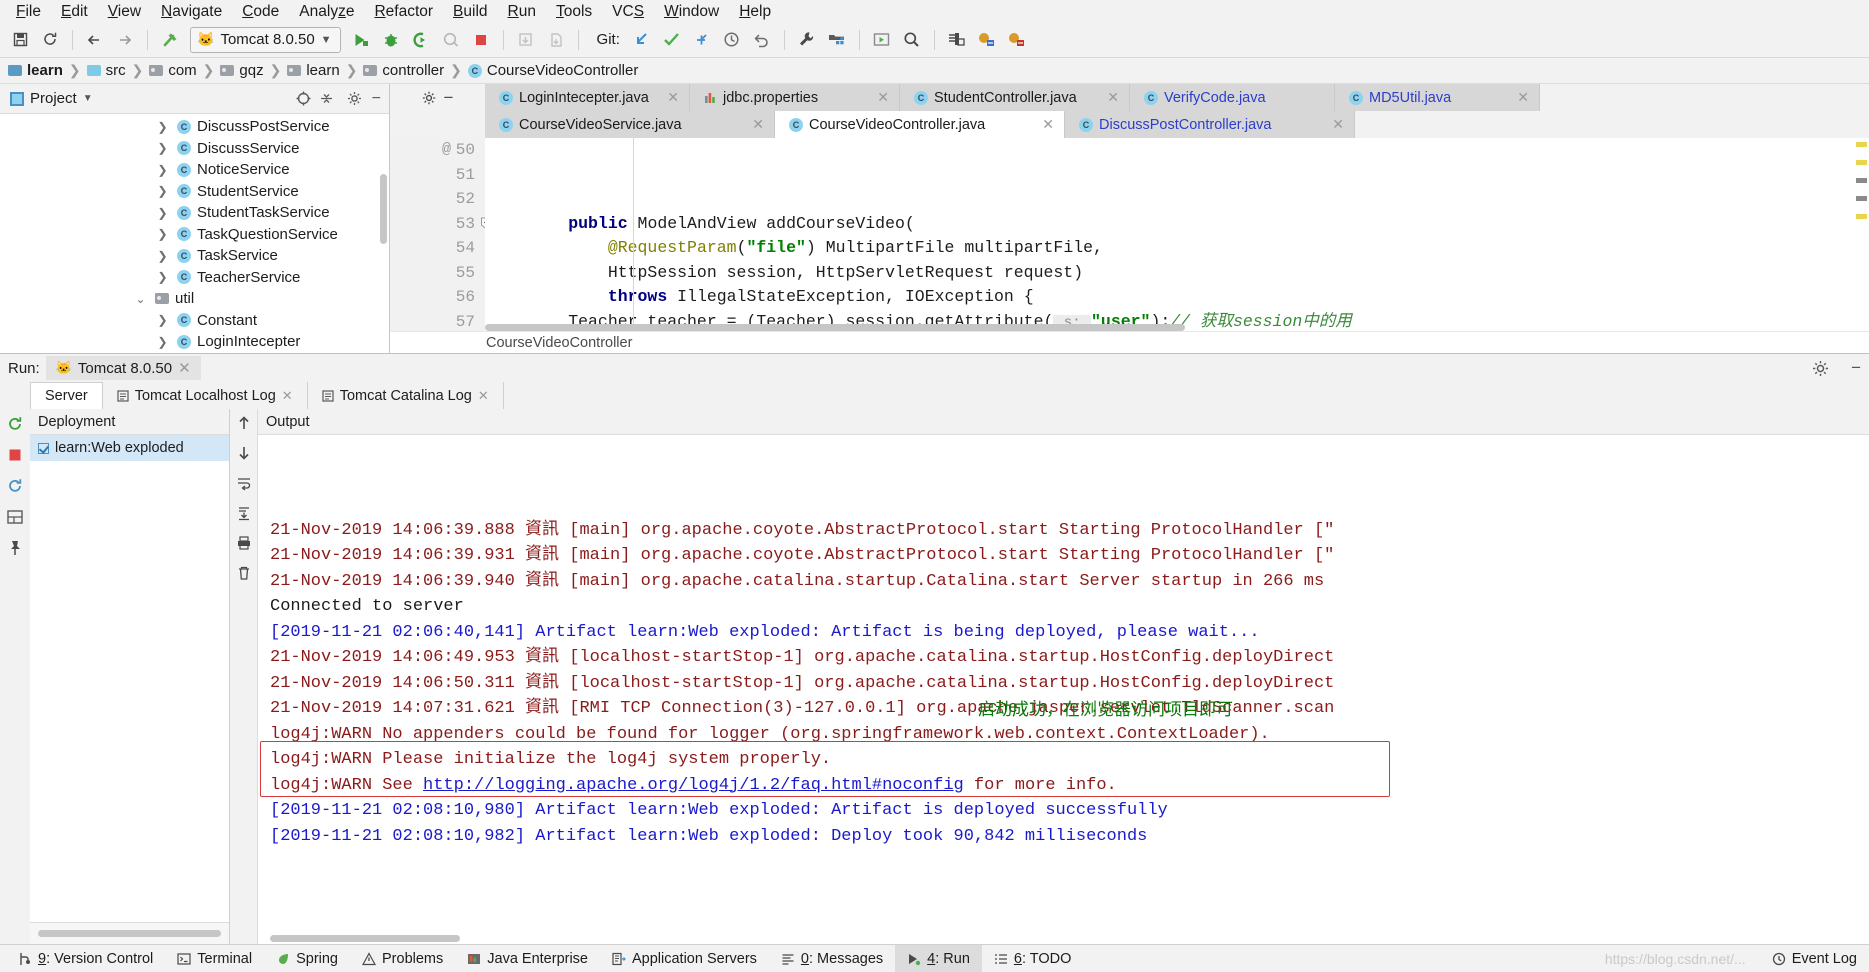 The width and height of the screenshot is (1869, 972). What do you see at coordinates (912, 40) in the screenshot?
I see `search-everywhere-icon` at bounding box center [912, 40].